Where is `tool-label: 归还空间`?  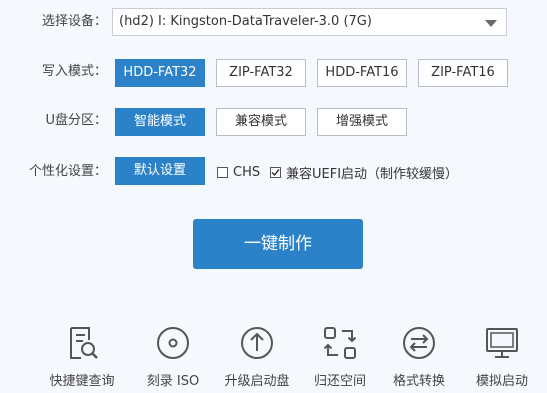
tool-label: 归还空间 is located at coordinates (339, 381).